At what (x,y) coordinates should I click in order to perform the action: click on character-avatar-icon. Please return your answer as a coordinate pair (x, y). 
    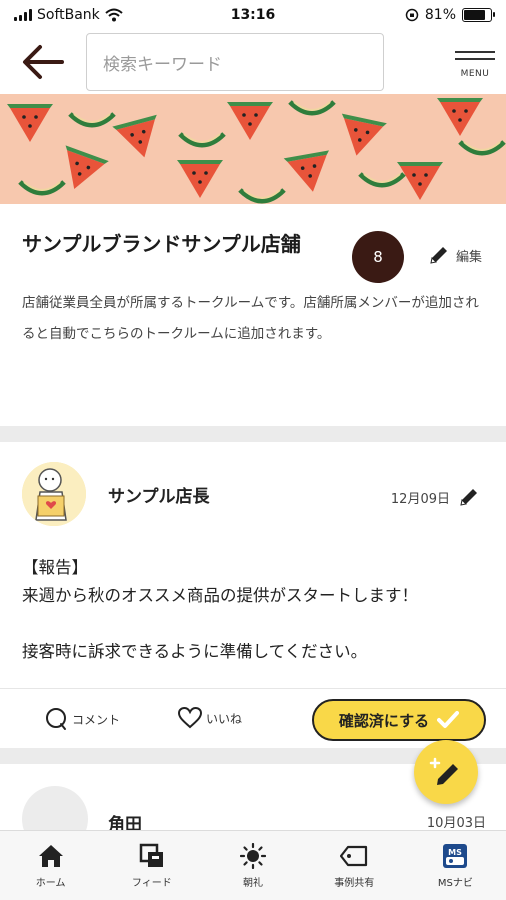
    Looking at the image, I should click on (54, 494).